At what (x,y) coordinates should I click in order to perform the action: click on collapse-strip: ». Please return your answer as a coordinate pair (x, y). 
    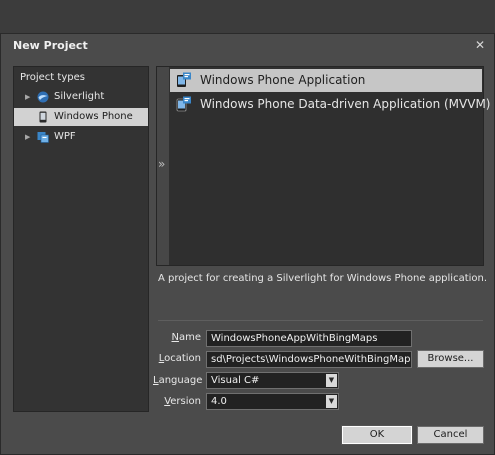
    Looking at the image, I should click on (163, 166).